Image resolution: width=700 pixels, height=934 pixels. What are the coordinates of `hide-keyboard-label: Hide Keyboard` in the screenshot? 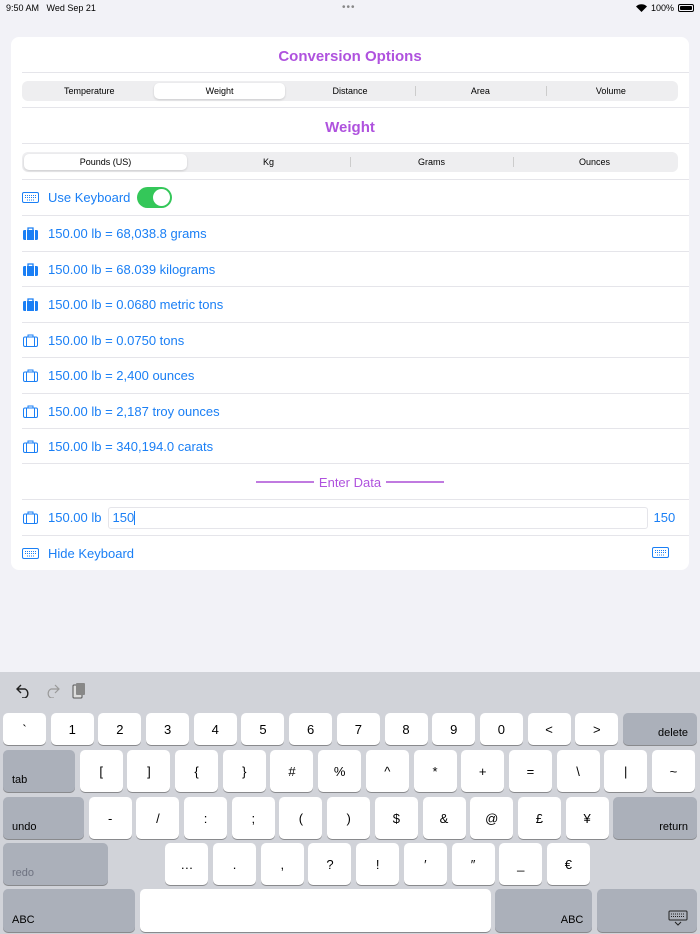 It's located at (91, 553).